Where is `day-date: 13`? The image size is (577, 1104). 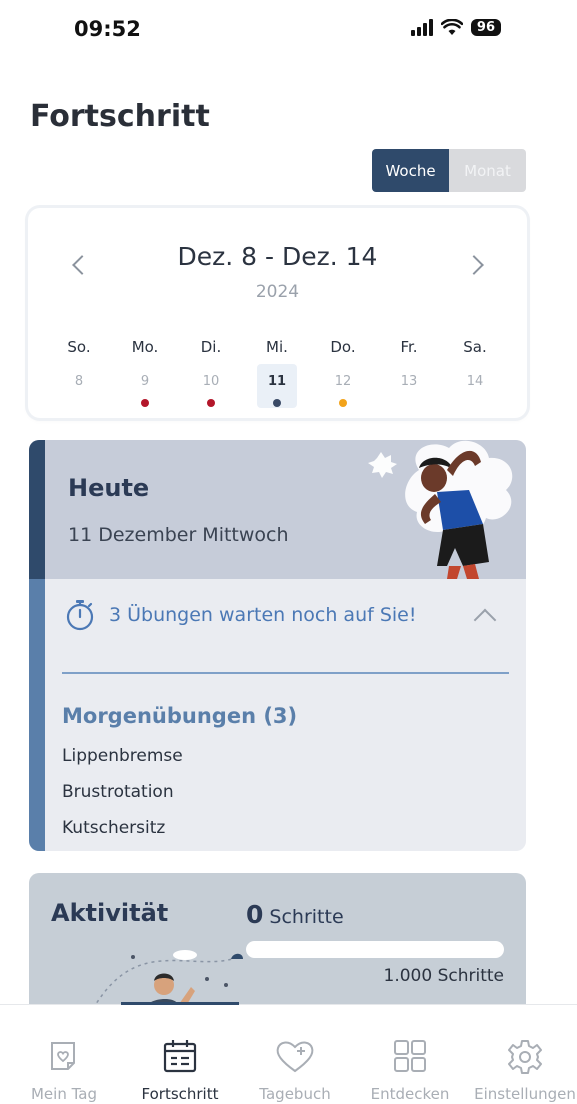
day-date: 13 is located at coordinates (409, 381).